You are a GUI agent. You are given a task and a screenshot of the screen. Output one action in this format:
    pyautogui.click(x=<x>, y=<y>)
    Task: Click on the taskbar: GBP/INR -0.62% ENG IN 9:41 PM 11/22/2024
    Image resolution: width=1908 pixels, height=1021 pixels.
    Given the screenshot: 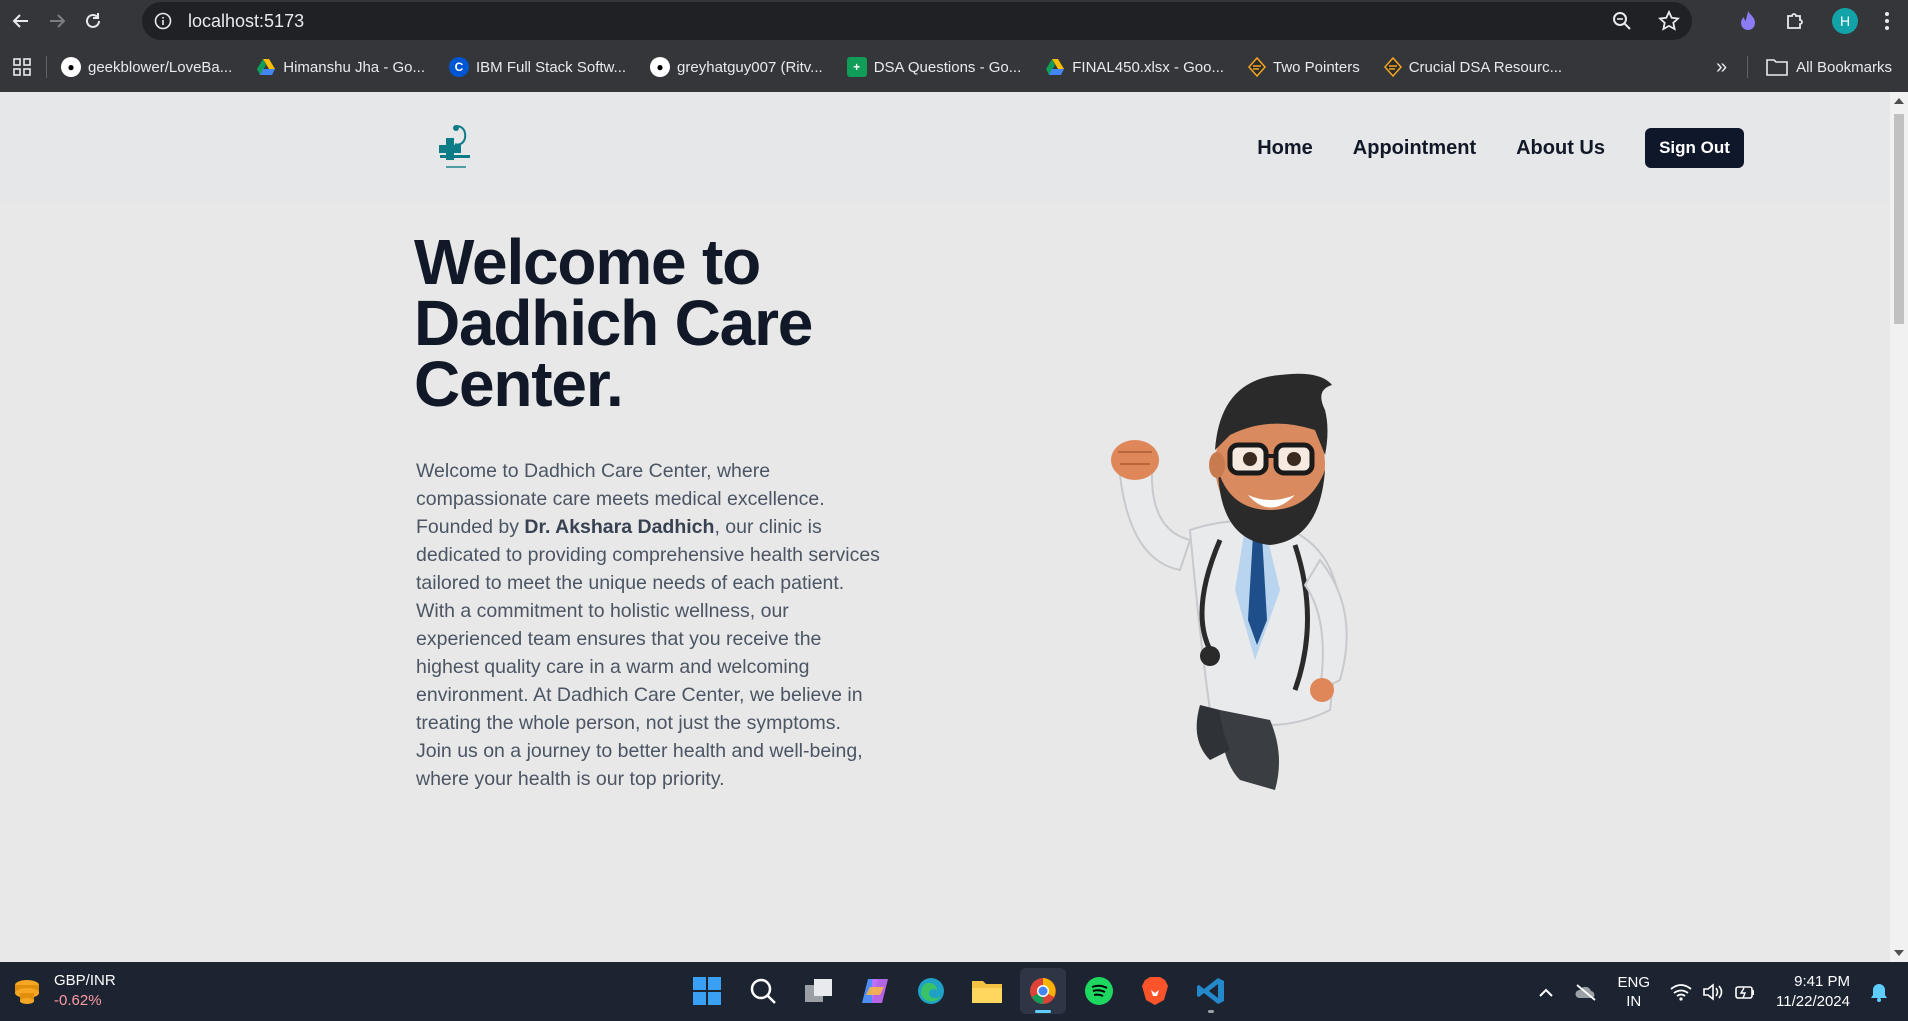 What is the action you would take?
    pyautogui.click(x=954, y=991)
    